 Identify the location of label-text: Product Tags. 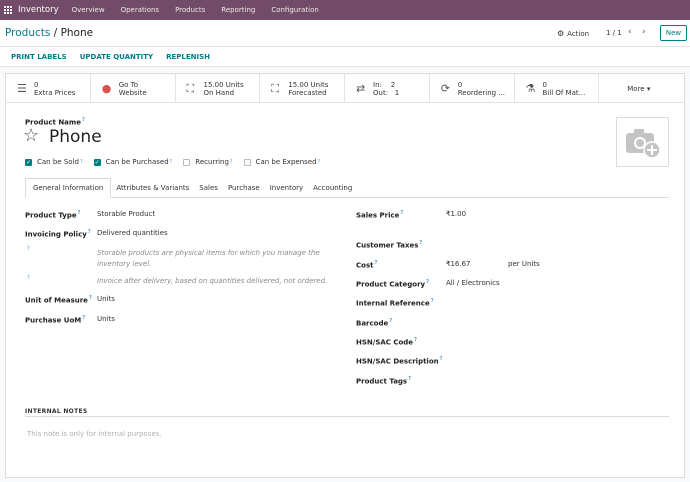
(382, 381).